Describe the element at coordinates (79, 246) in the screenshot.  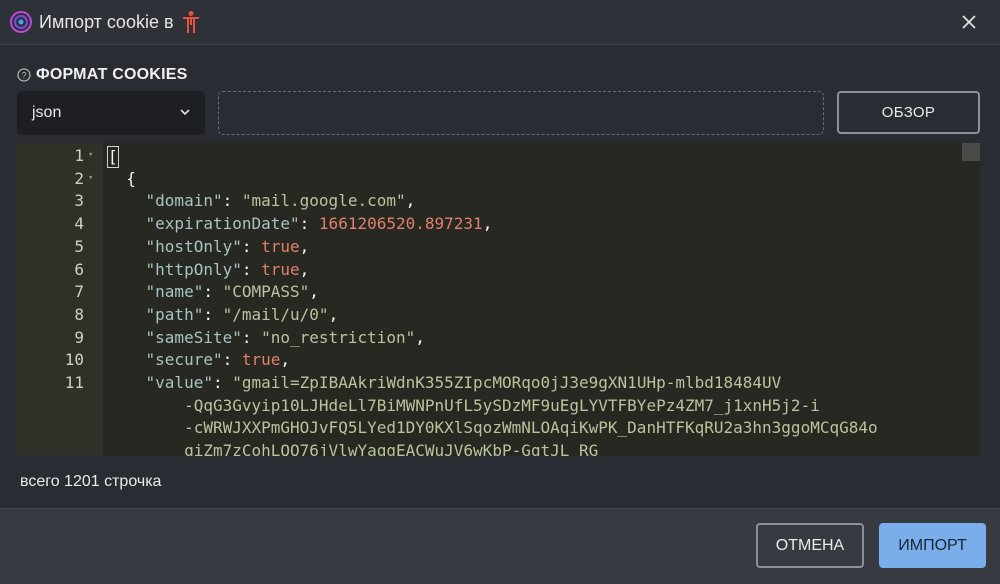
I see `line-number: 5` at that location.